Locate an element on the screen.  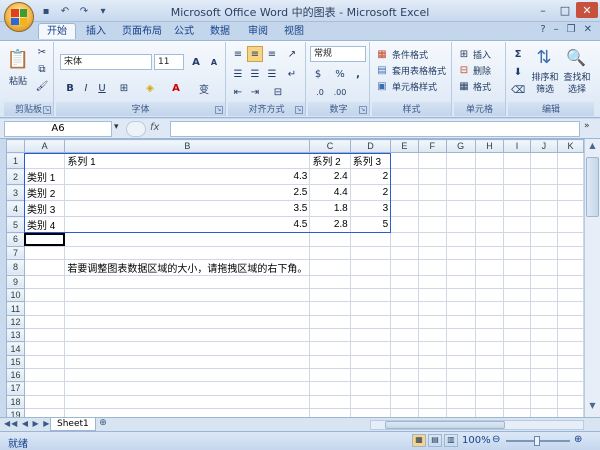
align-bottom-icon: ≡ is located at coordinates (272, 54).